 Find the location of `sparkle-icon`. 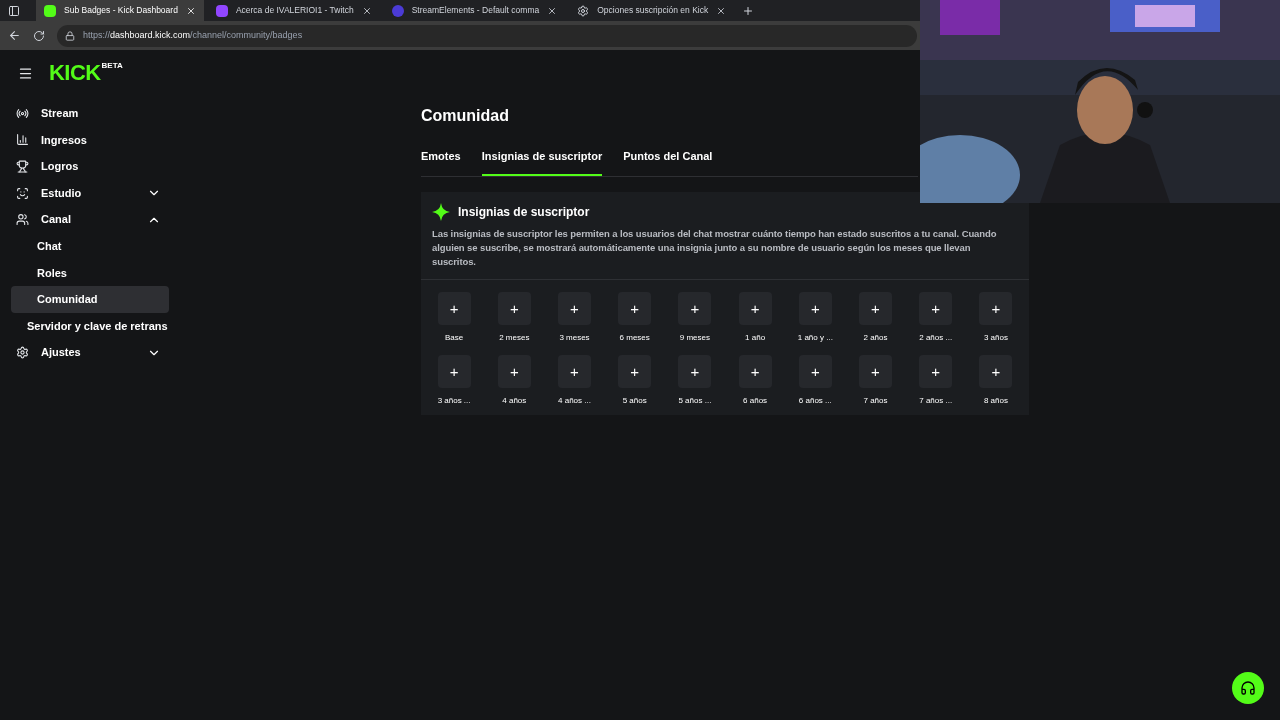

sparkle-icon is located at coordinates (441, 211).